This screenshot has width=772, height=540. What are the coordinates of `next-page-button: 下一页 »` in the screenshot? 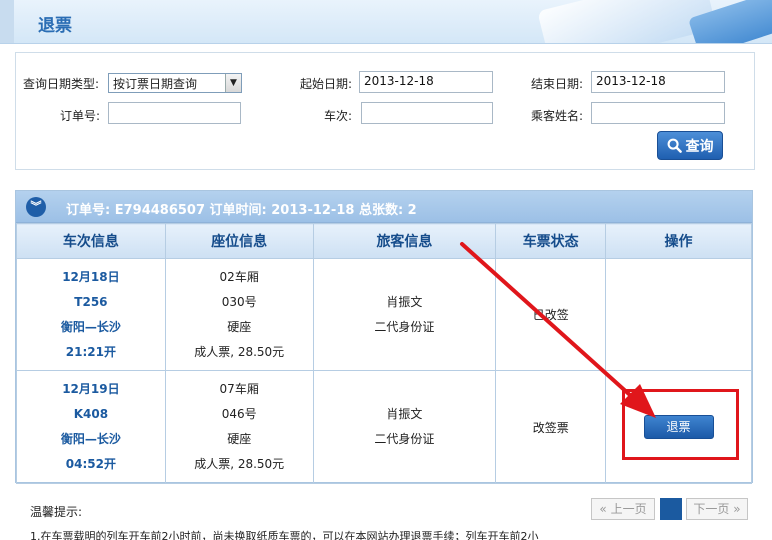 It's located at (717, 509).